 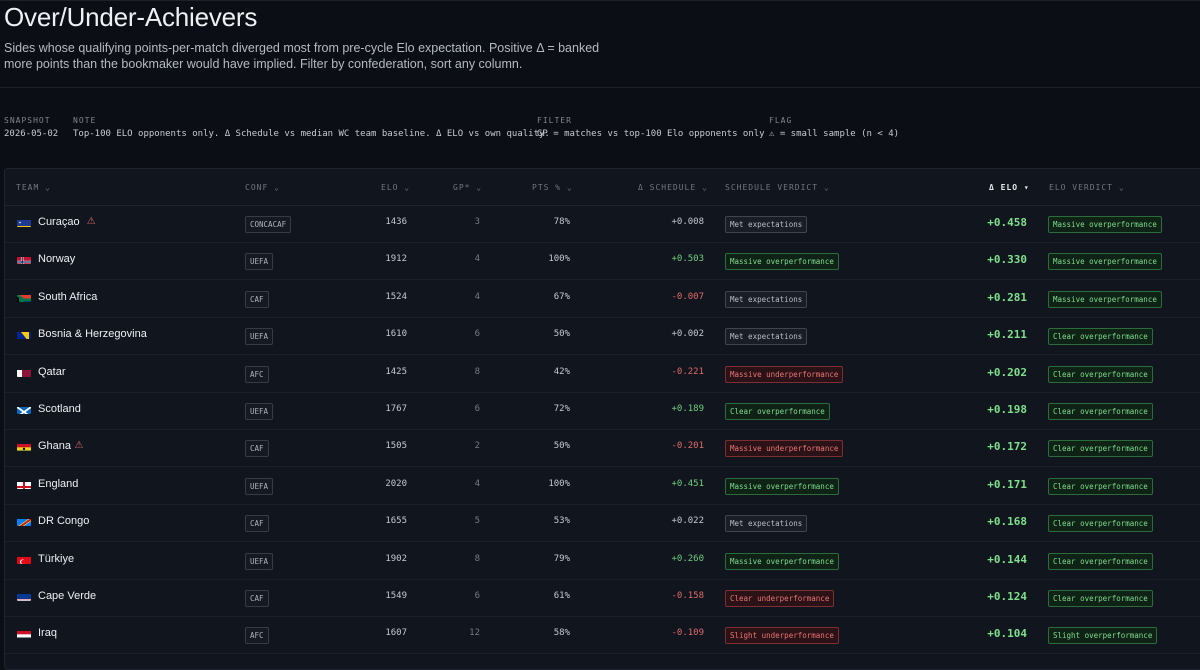 I want to click on team-name: Iraq, so click(x=47, y=633).